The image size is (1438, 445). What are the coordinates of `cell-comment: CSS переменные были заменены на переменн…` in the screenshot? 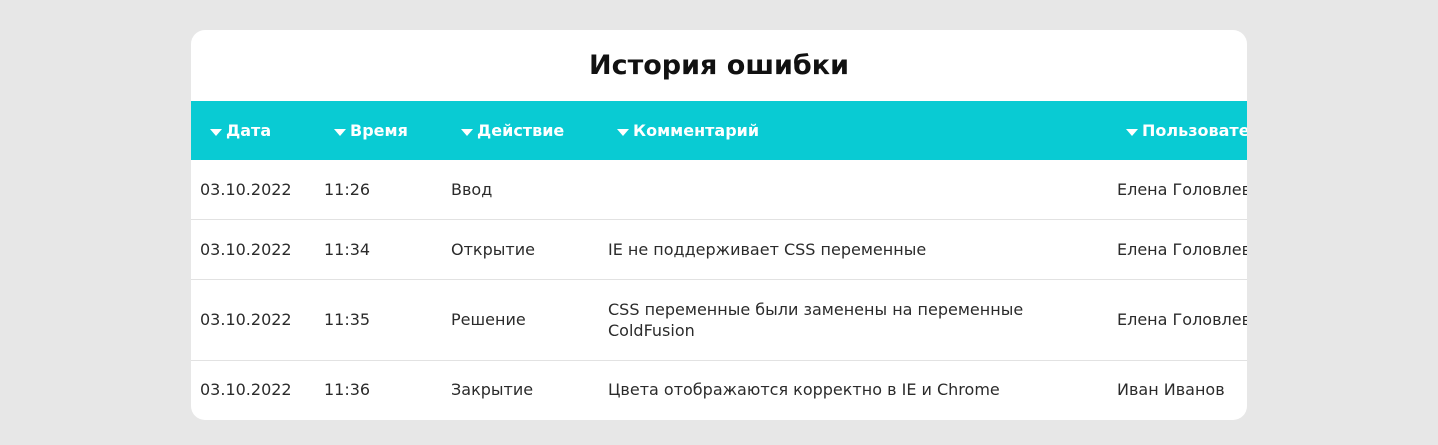 It's located at (816, 319).